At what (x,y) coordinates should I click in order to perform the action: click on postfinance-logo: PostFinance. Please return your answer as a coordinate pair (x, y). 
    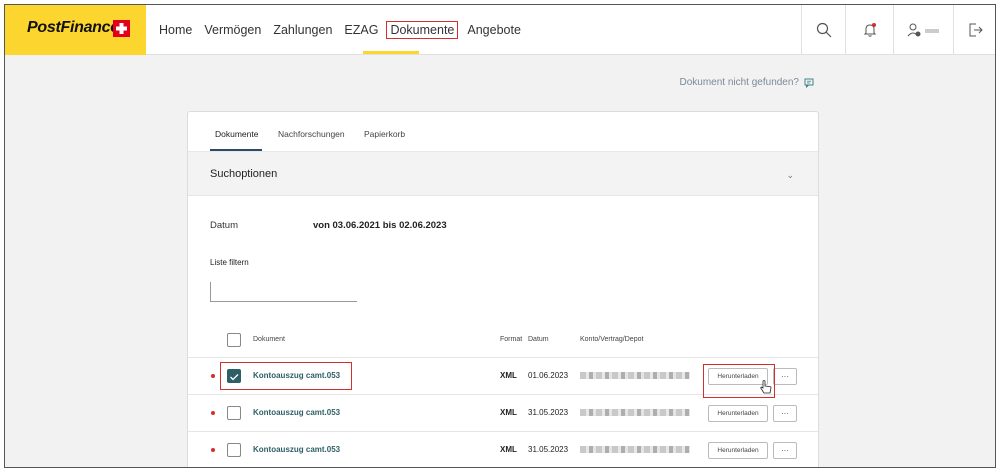
    Looking at the image, I should click on (75, 30).